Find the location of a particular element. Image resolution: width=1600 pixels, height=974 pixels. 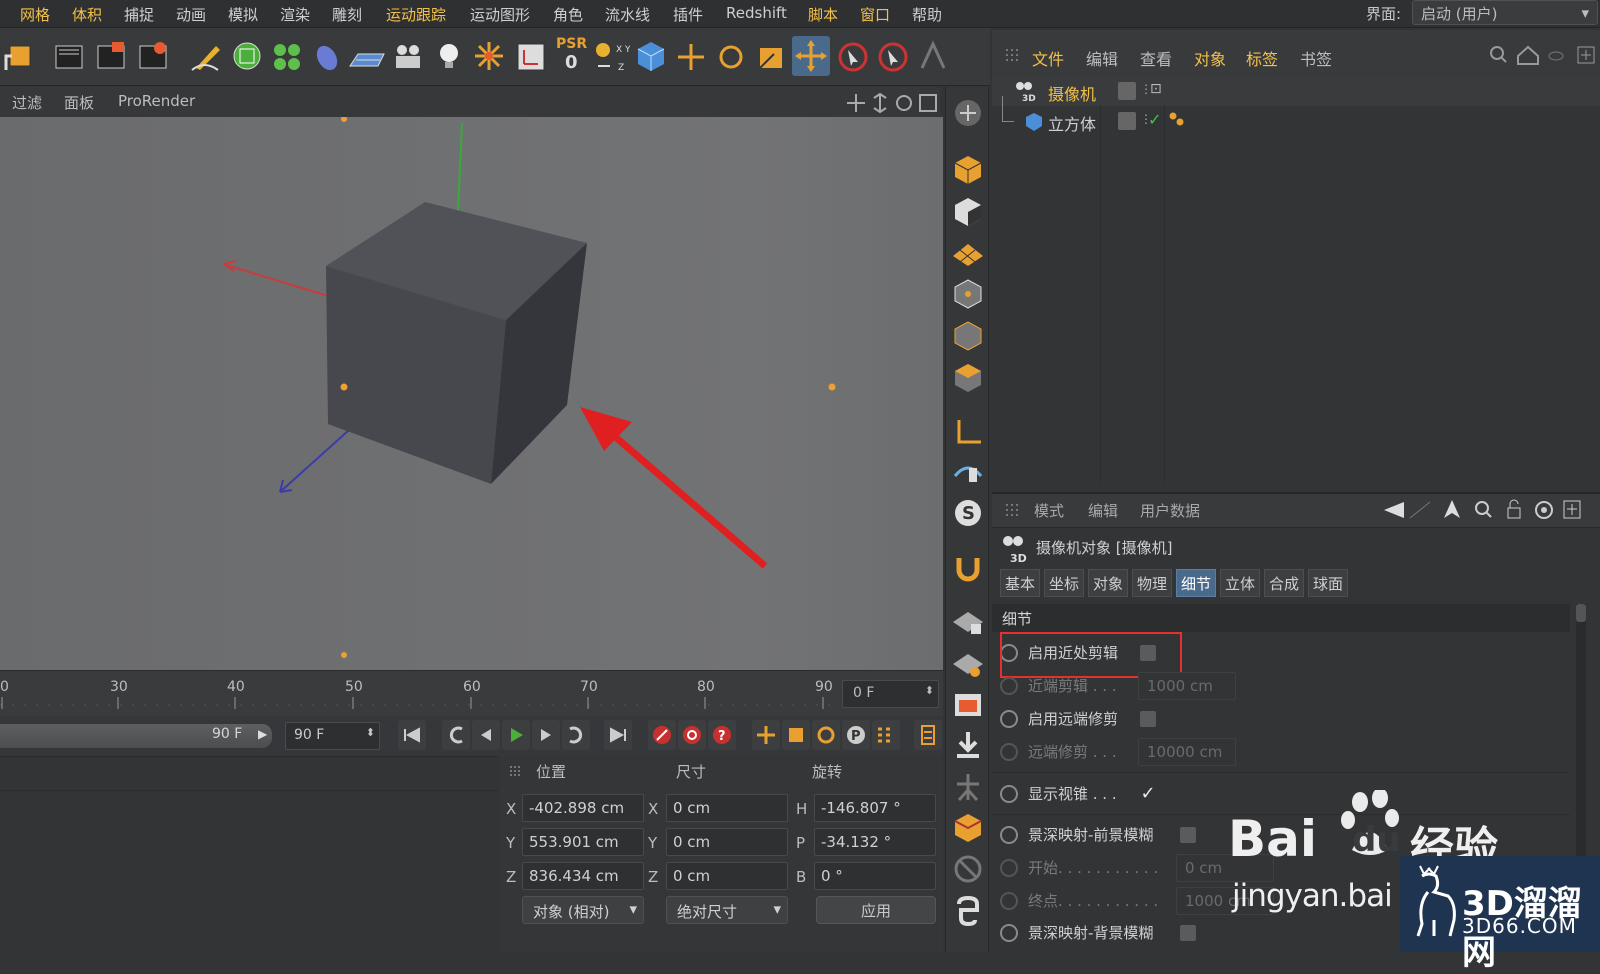

goto-start-icon is located at coordinates (412, 735).